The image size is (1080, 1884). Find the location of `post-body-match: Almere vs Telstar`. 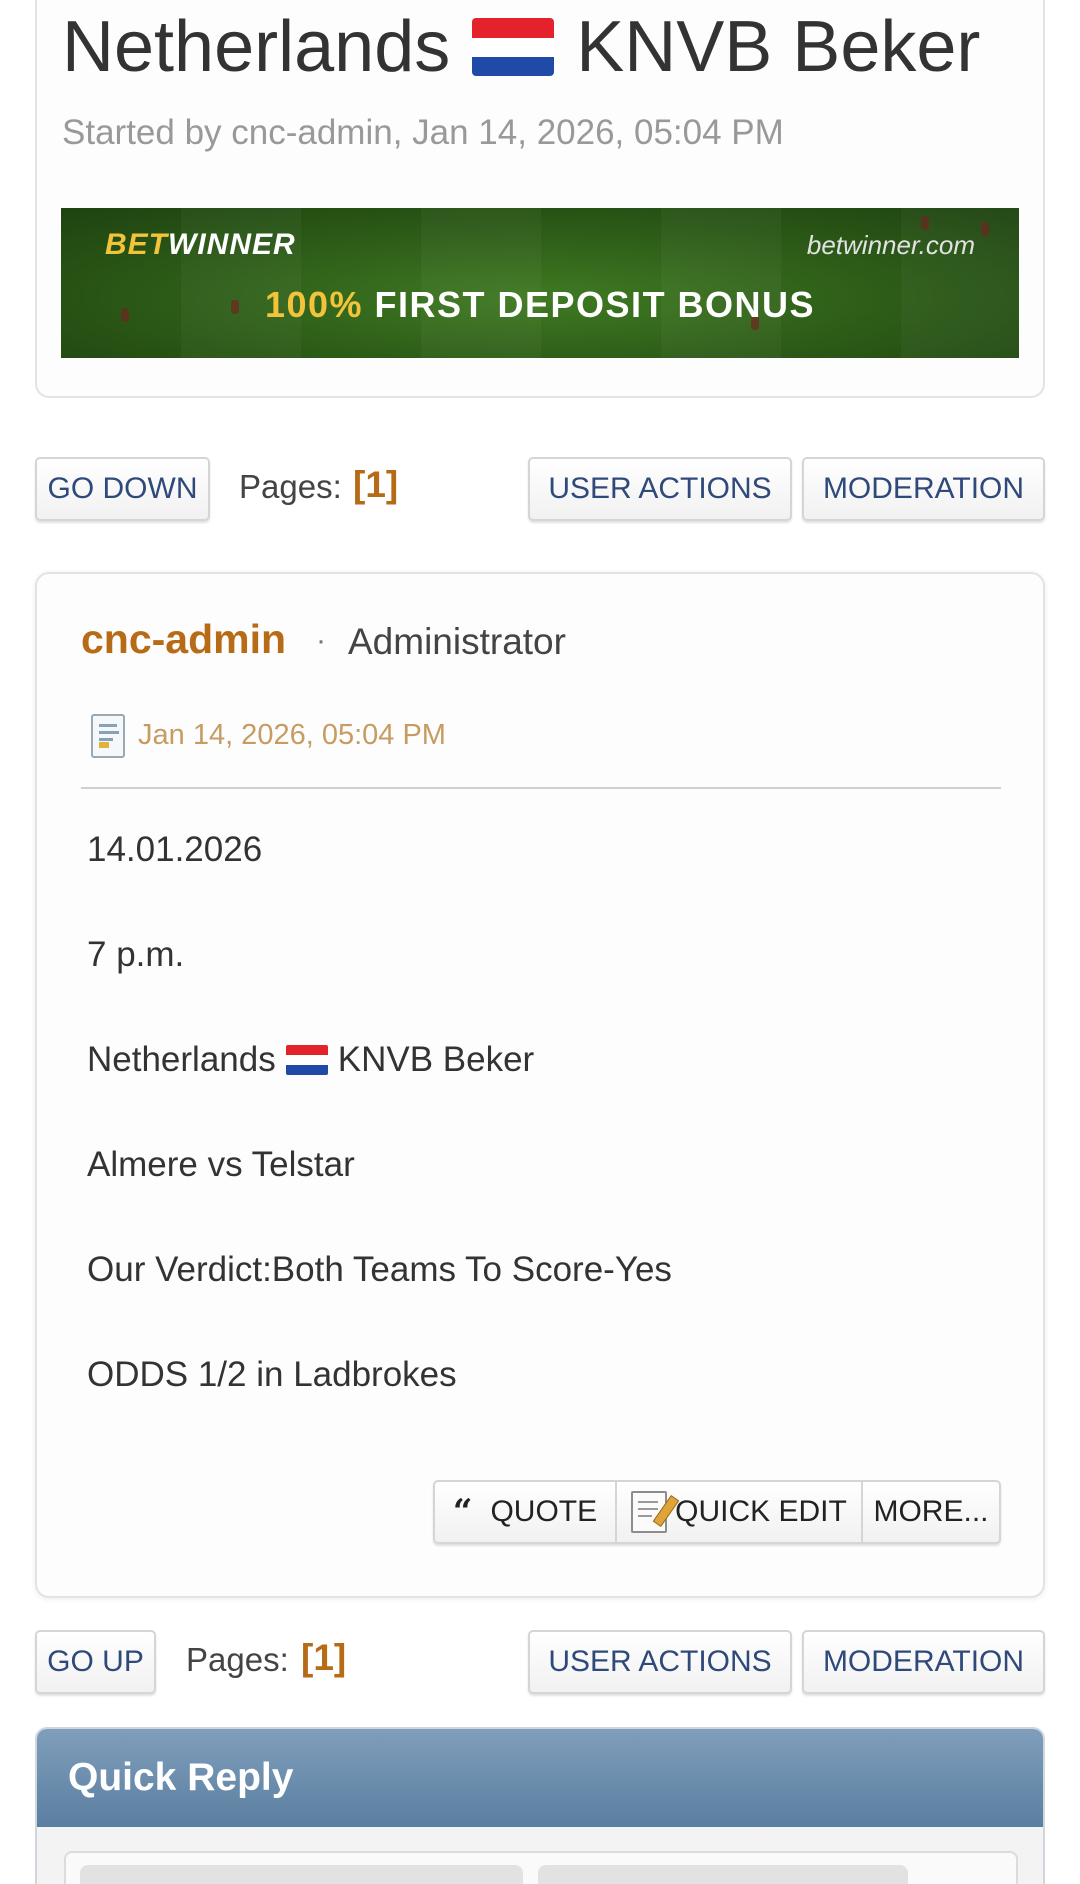

post-body-match: Almere vs Telstar is located at coordinates (221, 1164).